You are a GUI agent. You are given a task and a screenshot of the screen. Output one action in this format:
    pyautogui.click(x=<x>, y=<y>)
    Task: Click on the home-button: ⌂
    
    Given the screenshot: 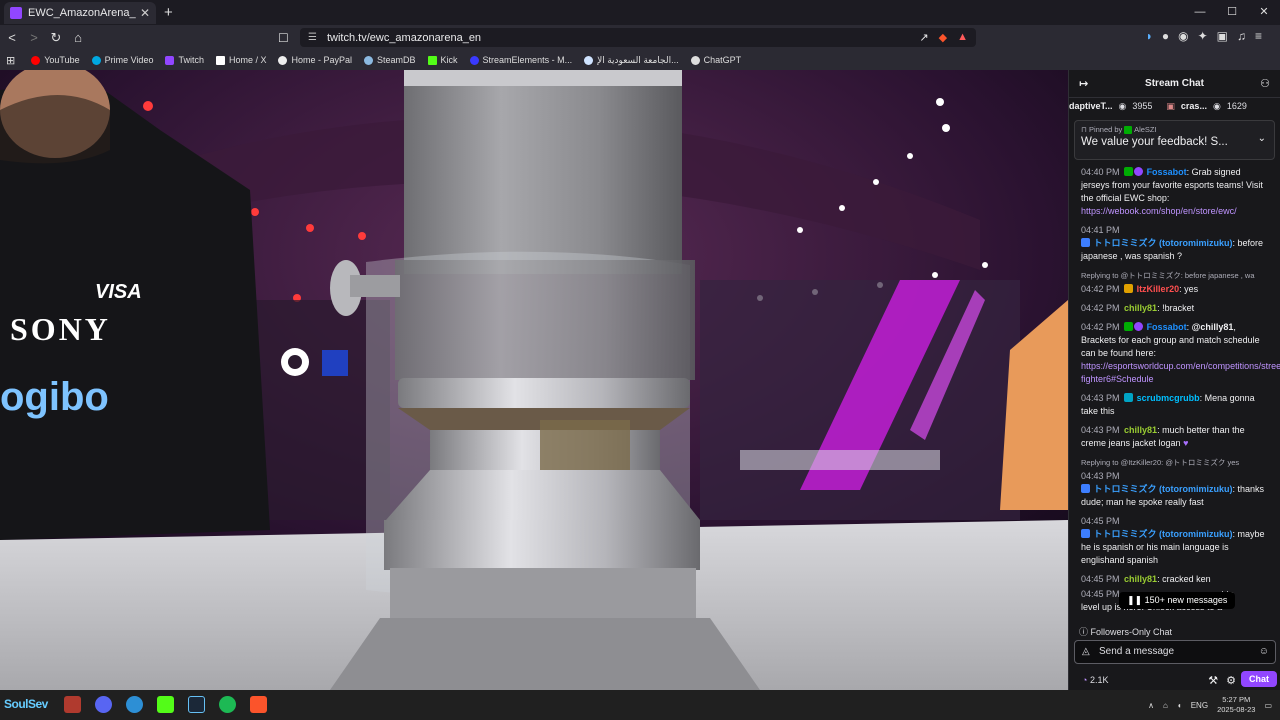 What is the action you would take?
    pyautogui.click(x=78, y=37)
    